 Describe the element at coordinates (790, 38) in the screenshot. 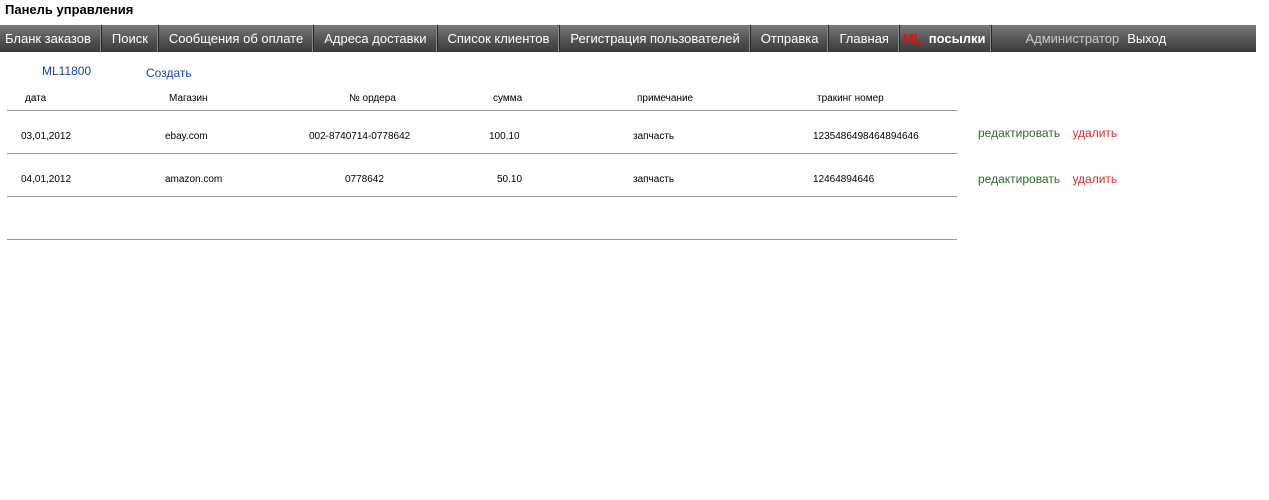

I see `nav-shipping: Отправка` at that location.